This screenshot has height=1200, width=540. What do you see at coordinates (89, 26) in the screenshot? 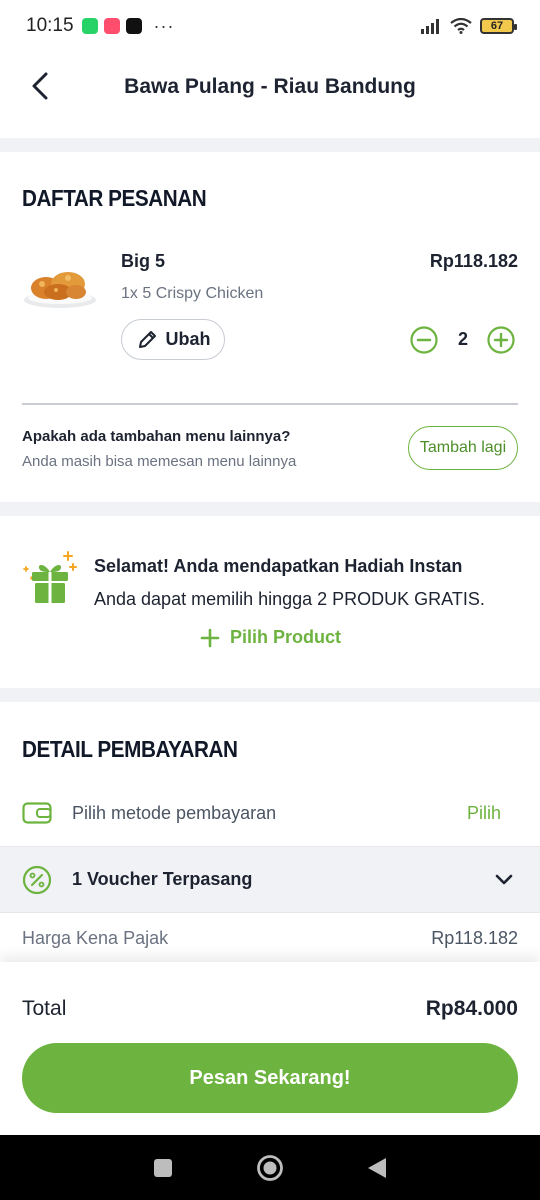
I see `whatsapp-icon` at bounding box center [89, 26].